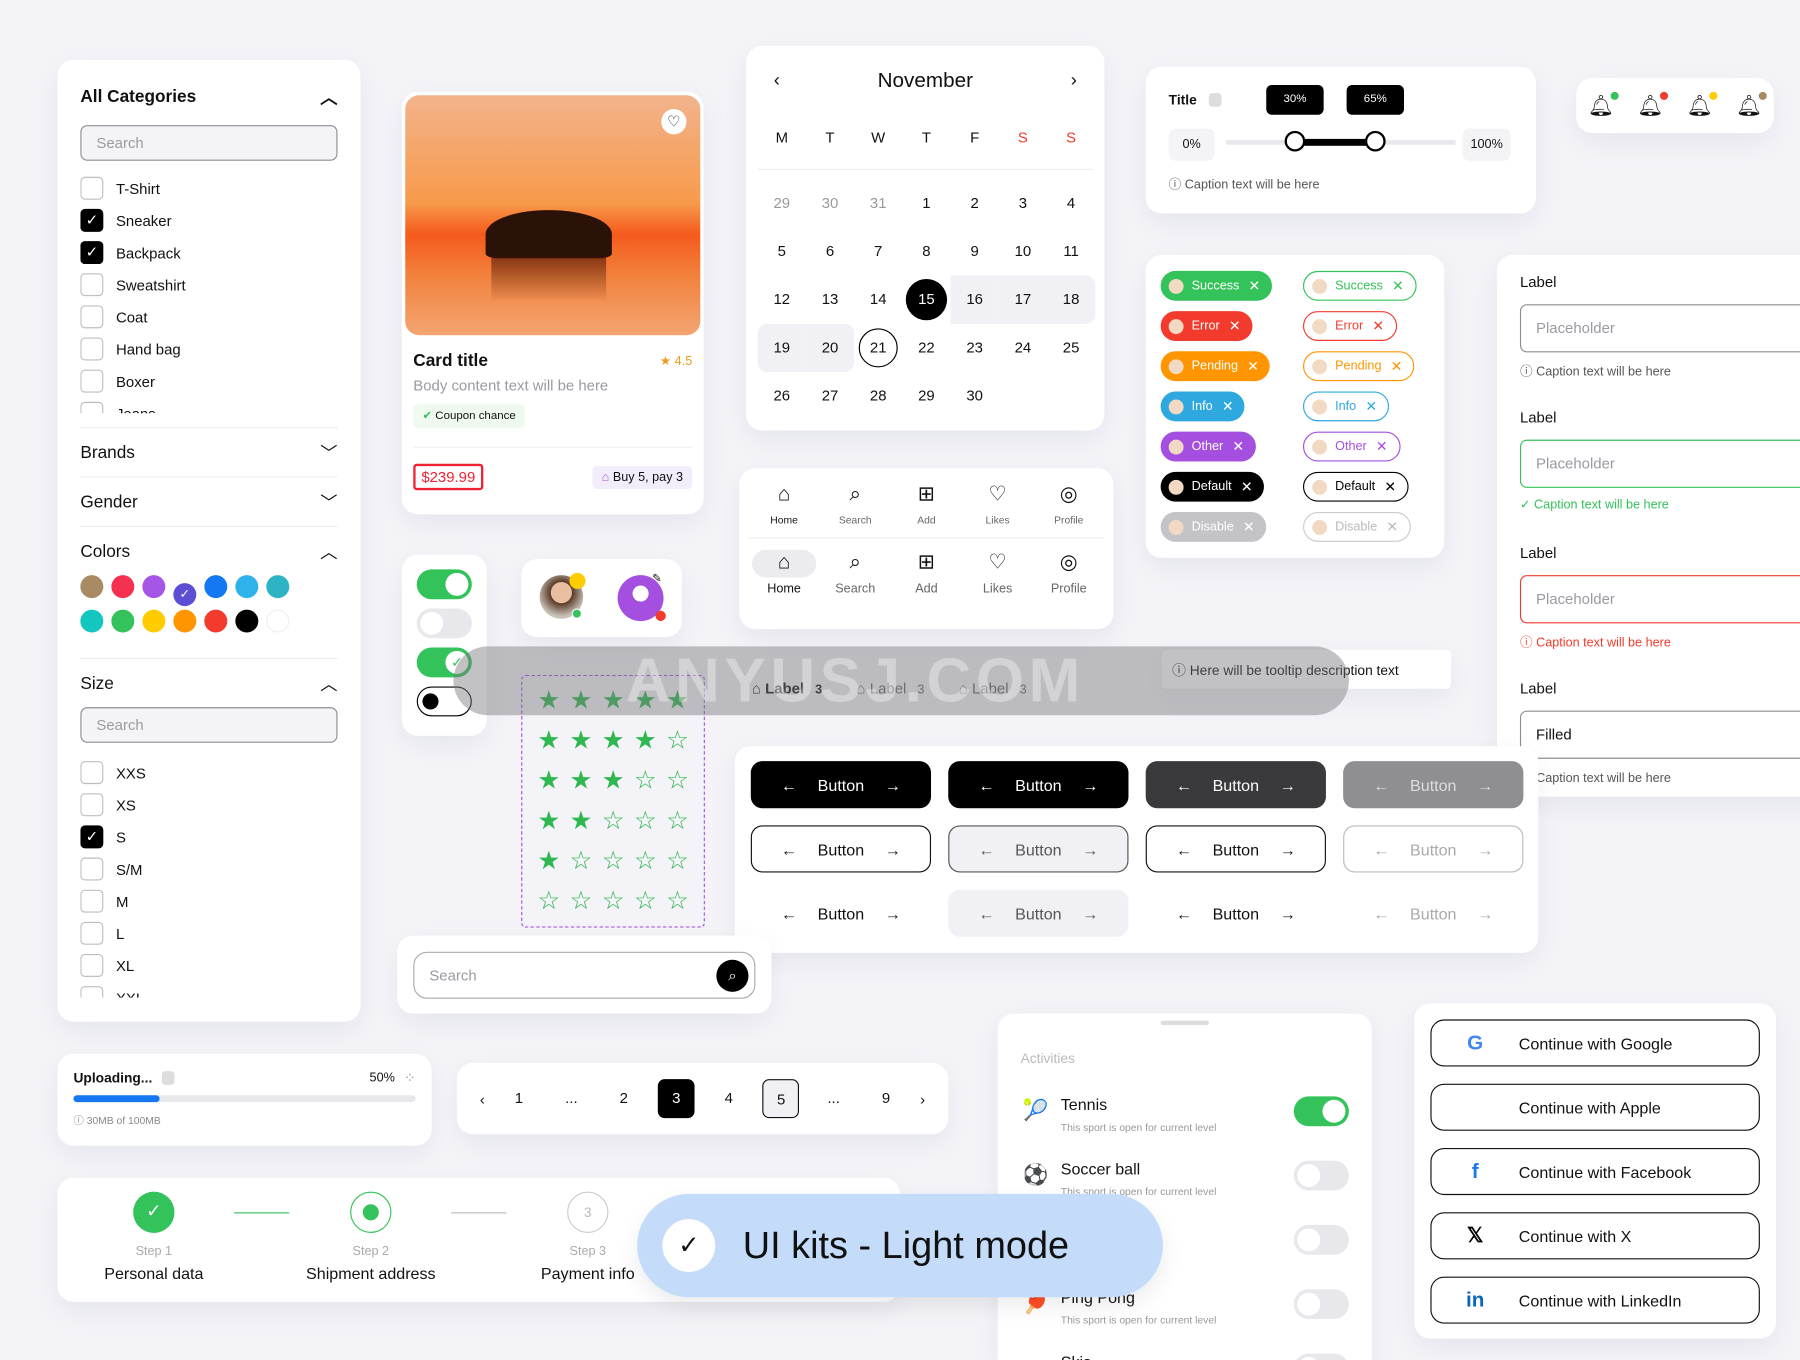 Image resolution: width=1800 pixels, height=1360 pixels. I want to click on size-option: XXL, so click(208, 990).